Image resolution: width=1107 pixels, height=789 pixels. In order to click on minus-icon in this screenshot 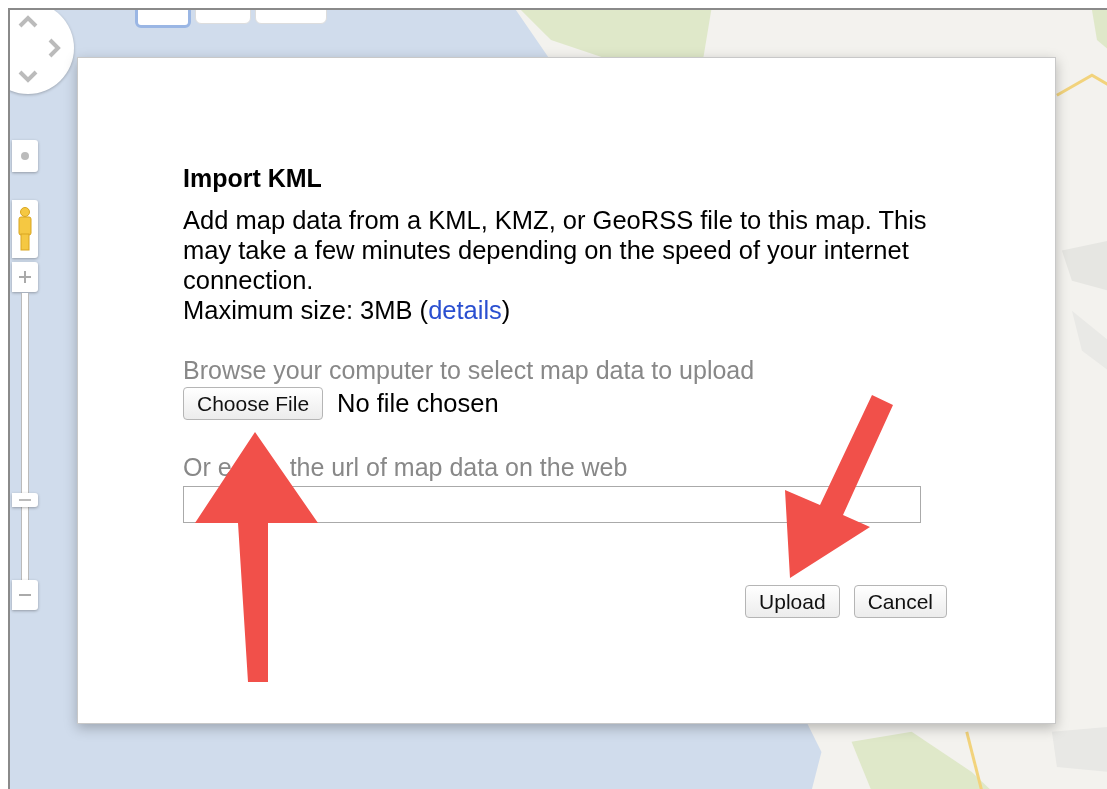, I will do `click(25, 595)`.